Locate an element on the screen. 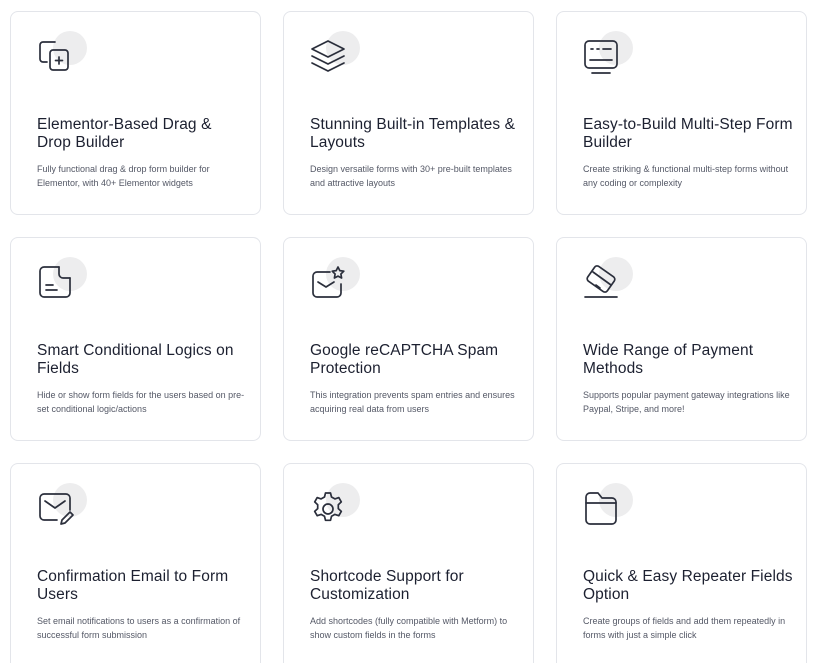 The image size is (819, 663). feature-title: Elementor-Based Drag & Drop Builder is located at coordinates (124, 133).